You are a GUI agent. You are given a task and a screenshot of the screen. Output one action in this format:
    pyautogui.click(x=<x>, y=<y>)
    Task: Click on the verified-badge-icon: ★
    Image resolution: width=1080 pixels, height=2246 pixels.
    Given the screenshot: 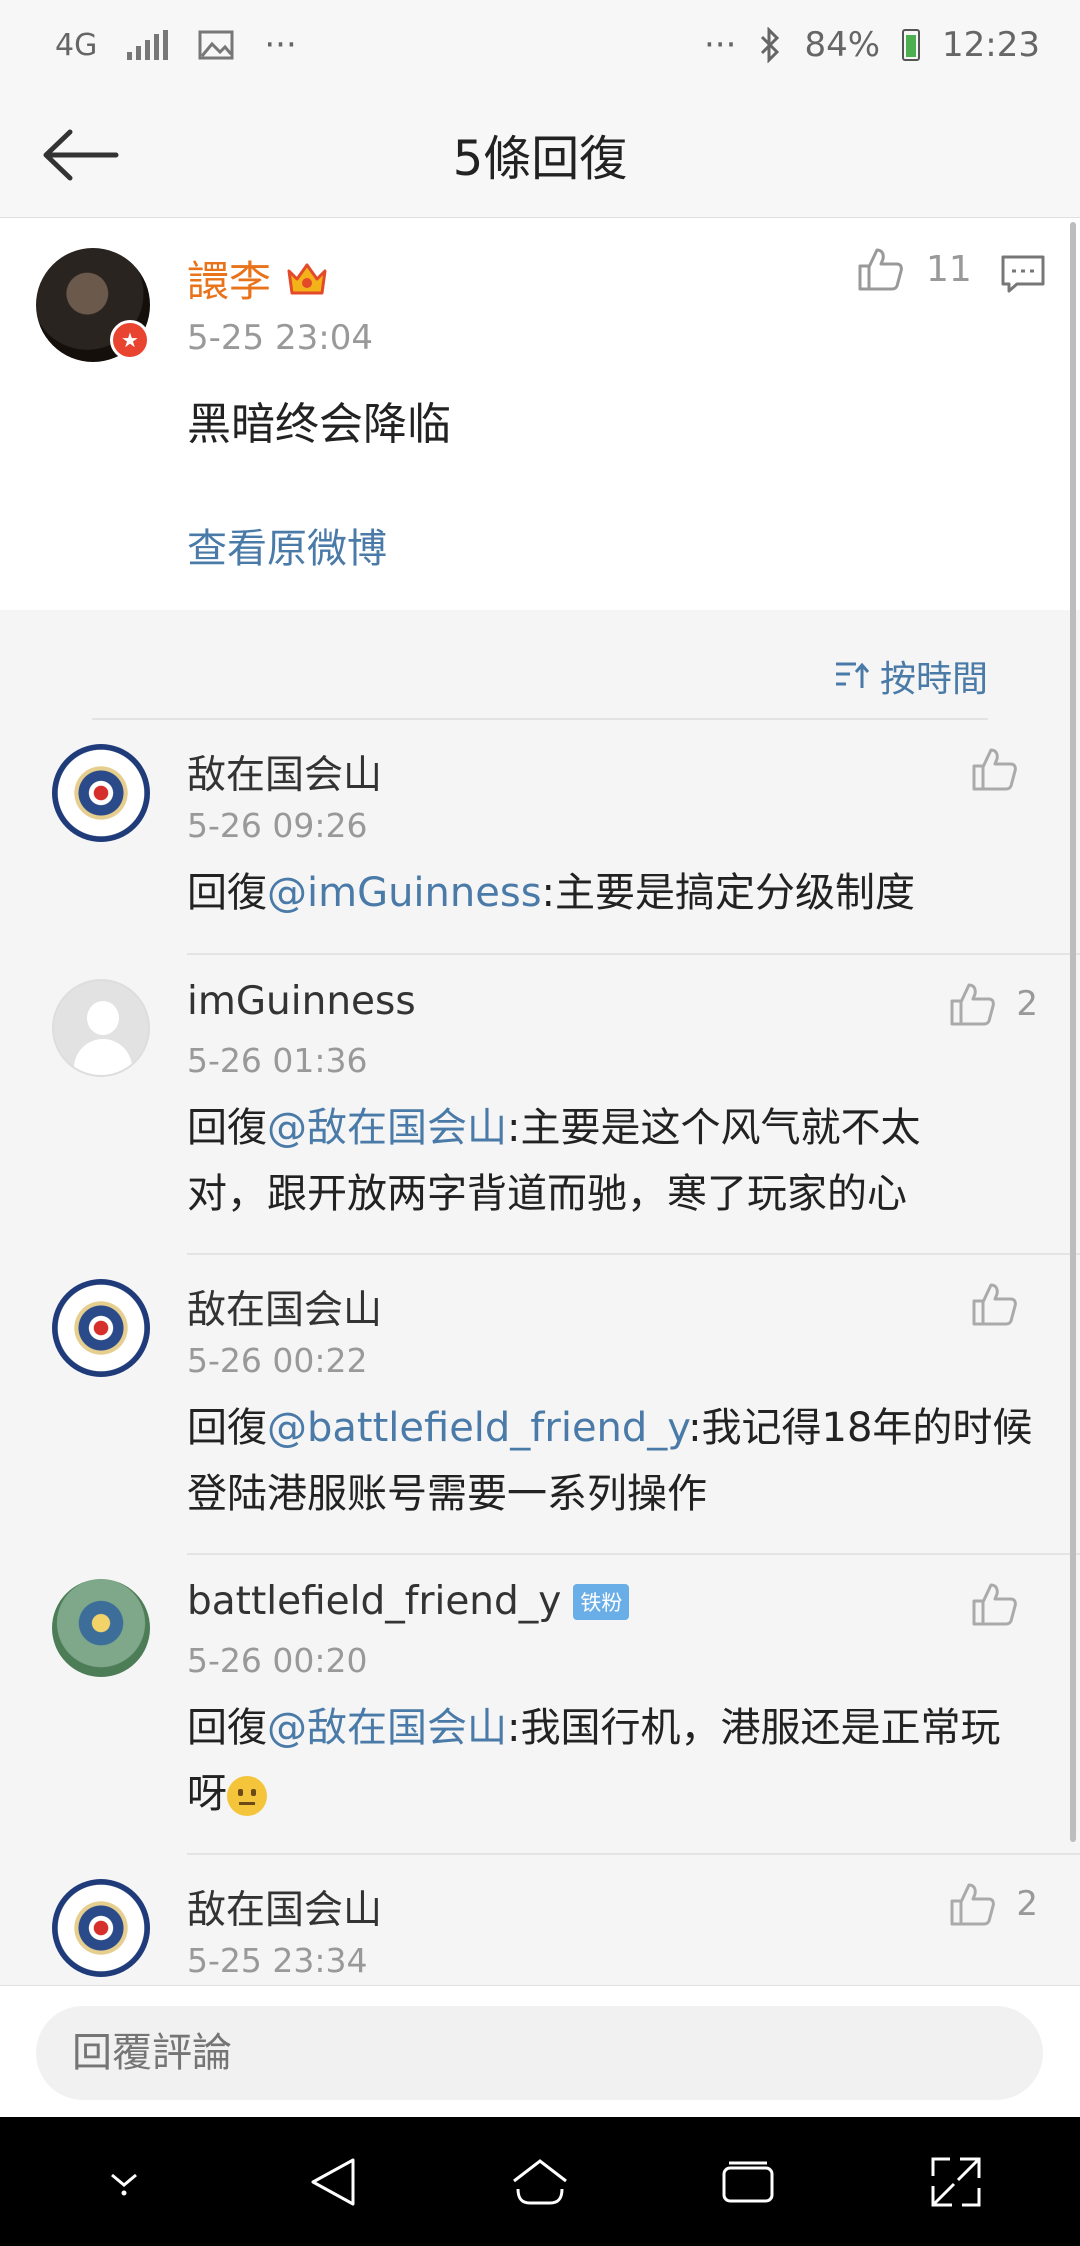 What is the action you would take?
    pyautogui.click(x=130, y=340)
    